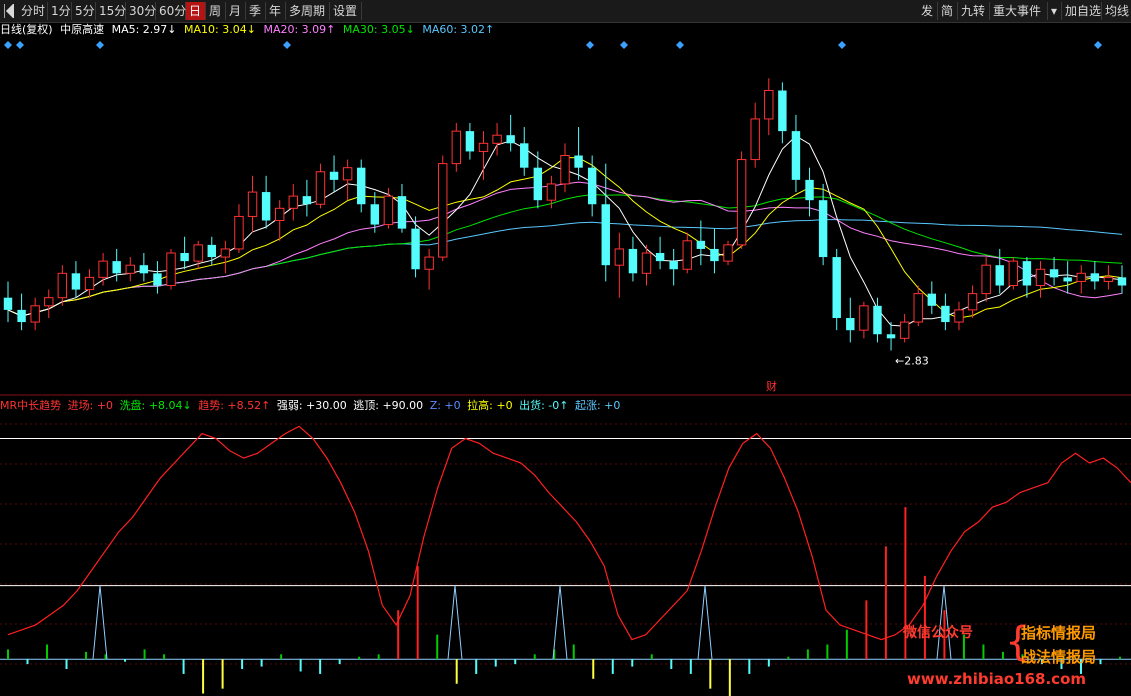 The width and height of the screenshot is (1131, 696). Describe the element at coordinates (216, 11) in the screenshot. I see `toolbar-period-7: 周` at that location.